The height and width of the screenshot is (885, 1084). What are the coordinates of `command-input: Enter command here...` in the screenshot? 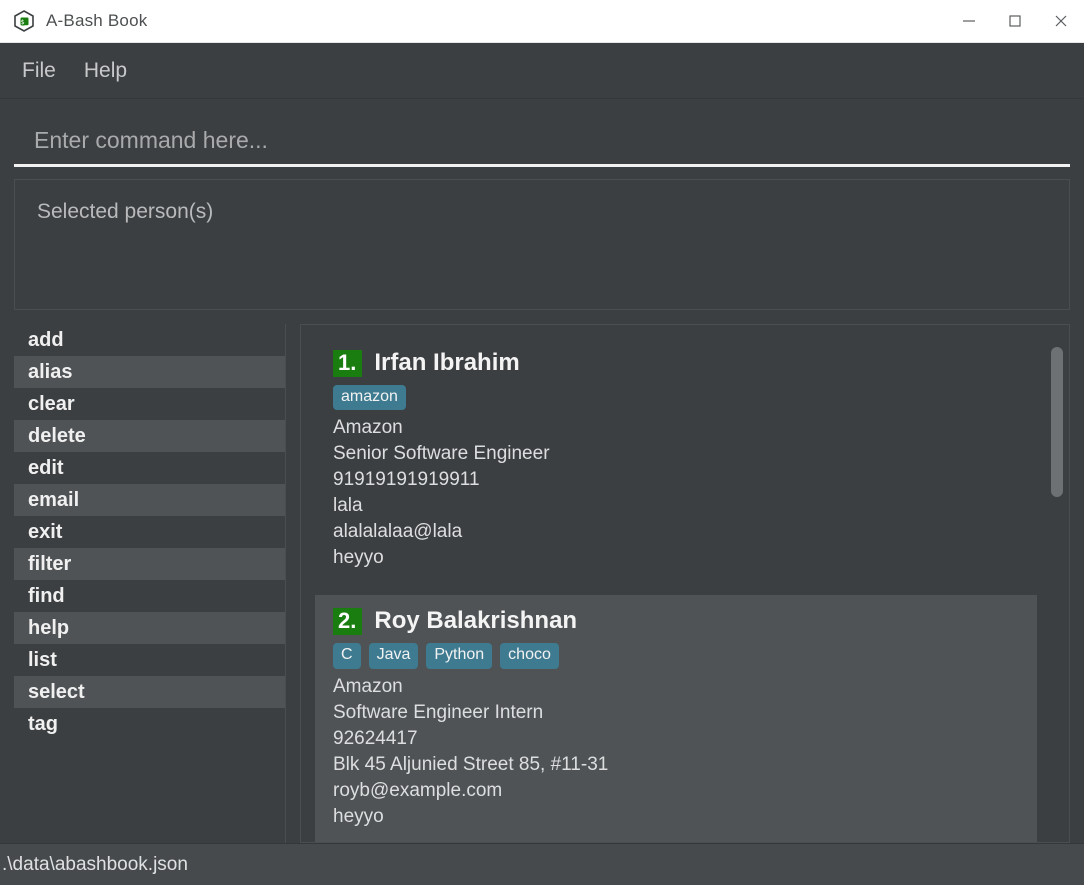 It's located at (542, 142).